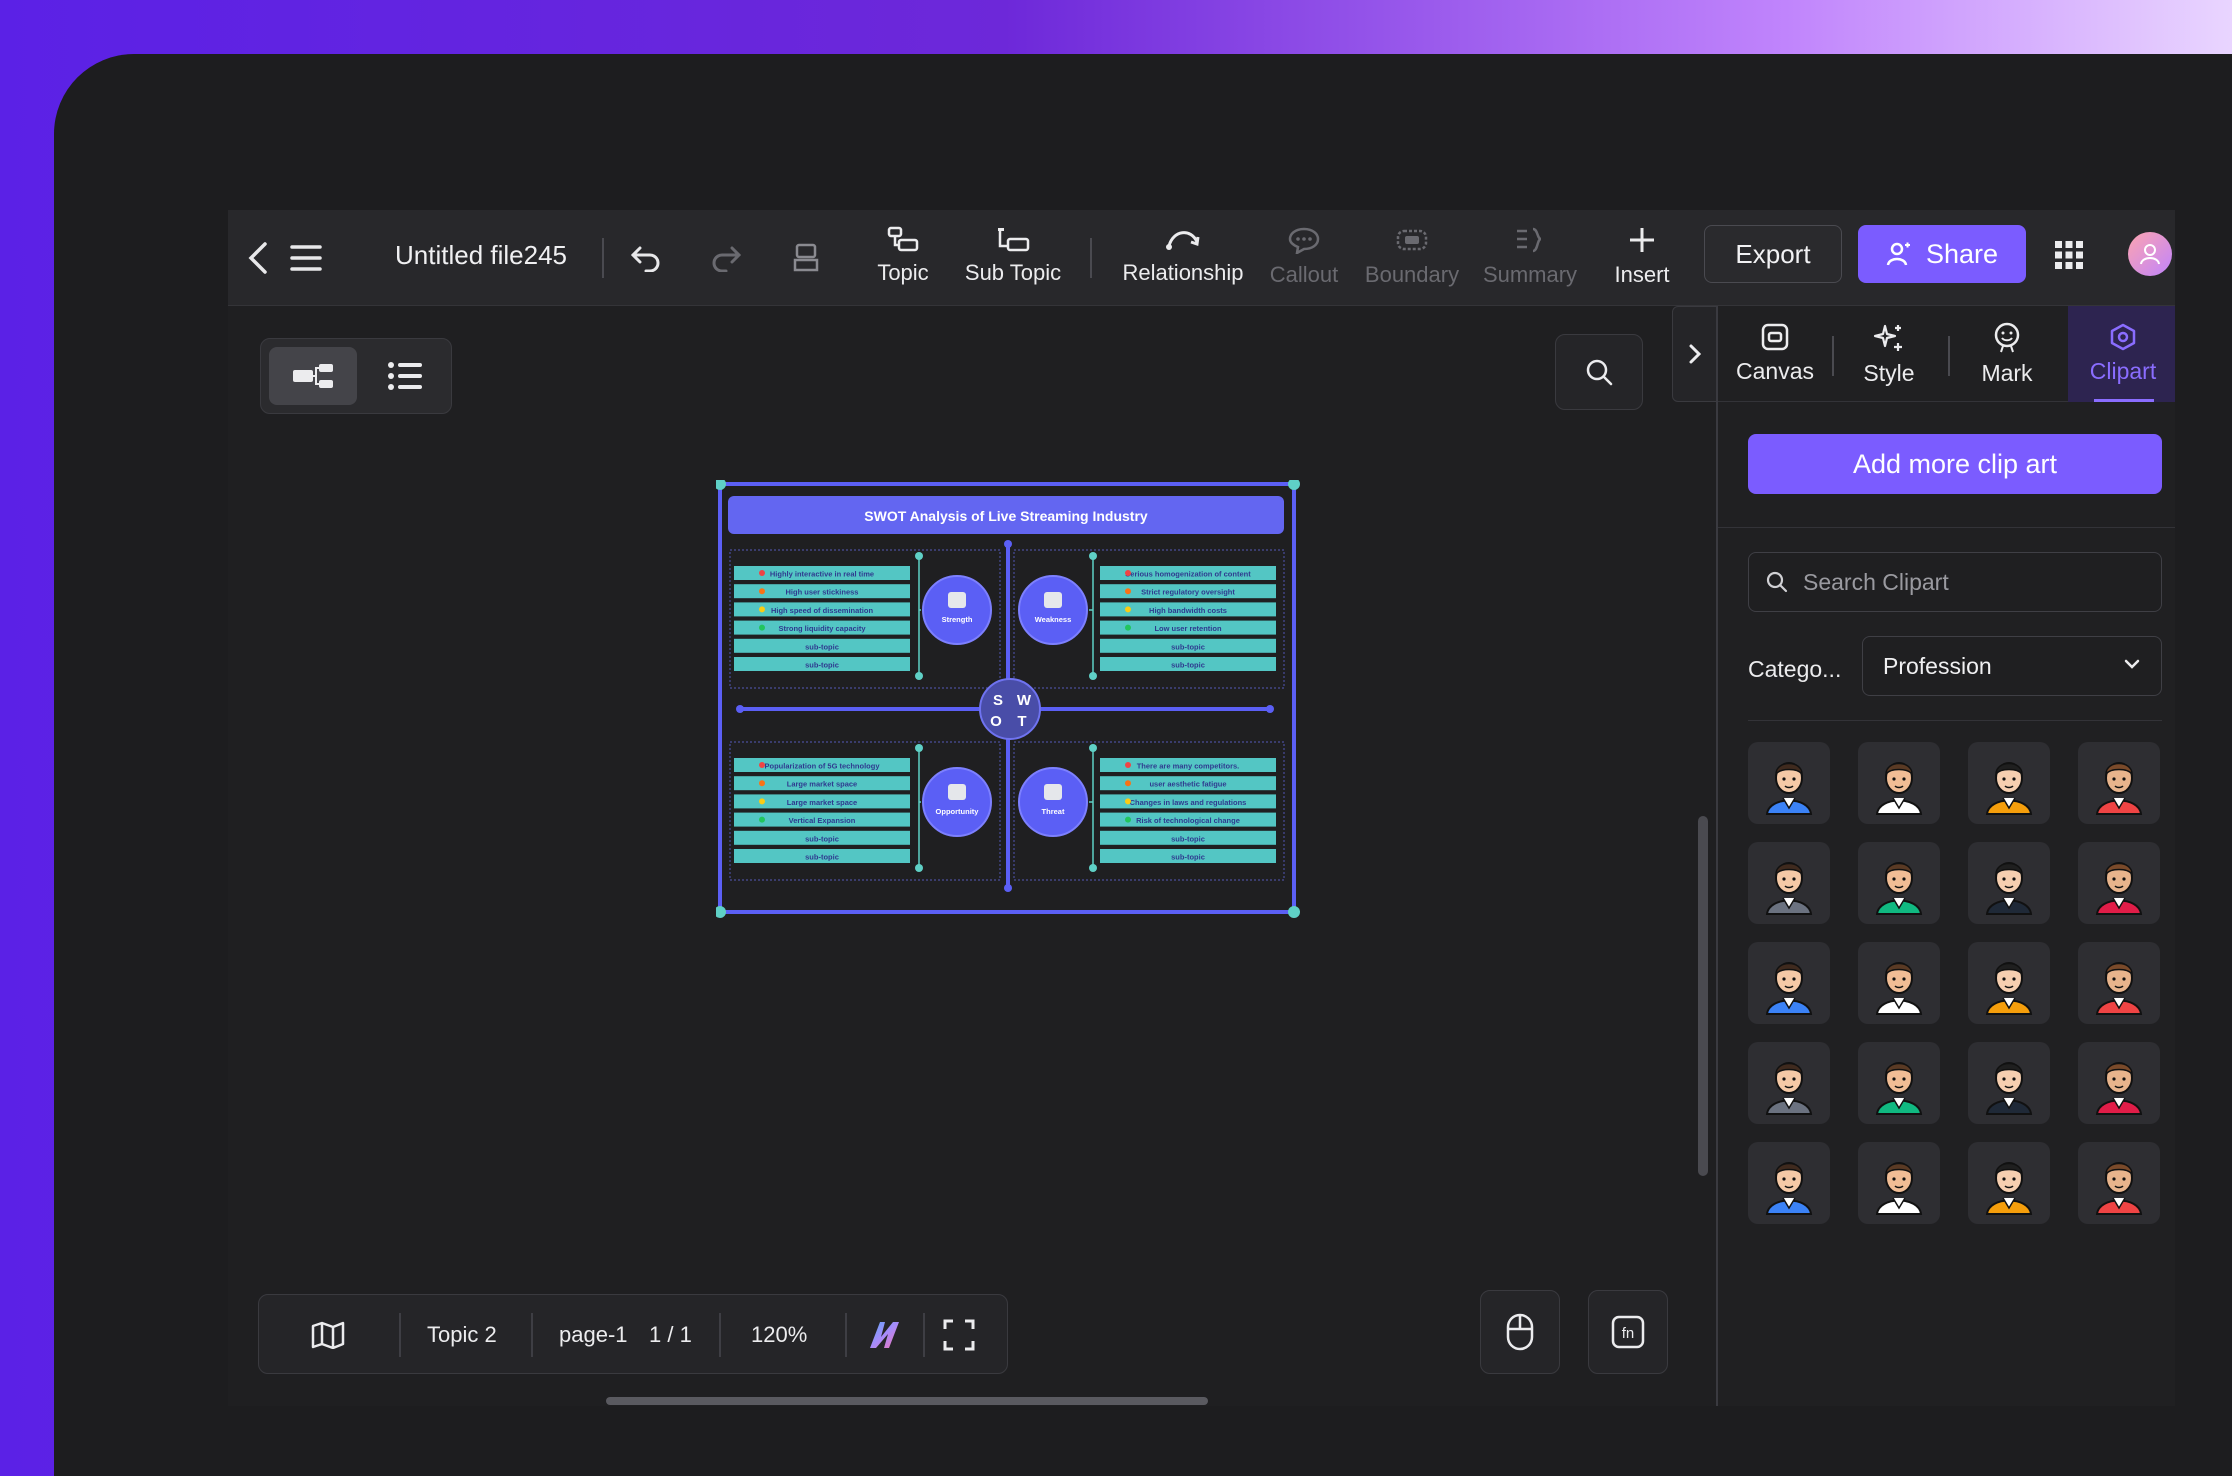 The image size is (2232, 1476). What do you see at coordinates (1412, 274) in the screenshot?
I see `boundary-label: Boundary` at bounding box center [1412, 274].